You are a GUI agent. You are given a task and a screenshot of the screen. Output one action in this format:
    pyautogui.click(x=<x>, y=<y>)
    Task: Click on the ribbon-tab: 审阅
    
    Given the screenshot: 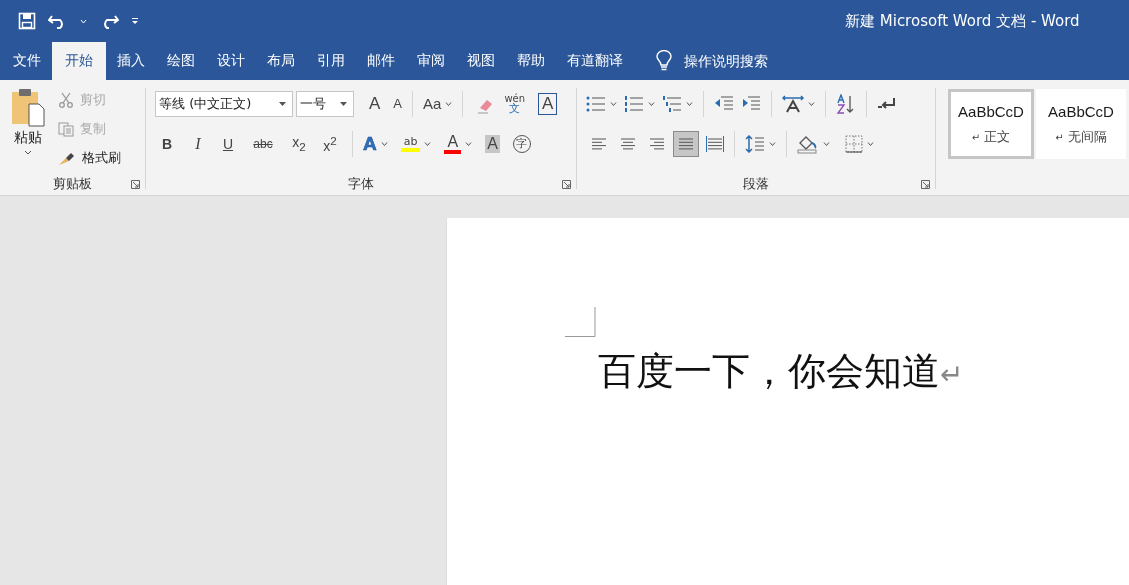 What is the action you would take?
    pyautogui.click(x=431, y=61)
    